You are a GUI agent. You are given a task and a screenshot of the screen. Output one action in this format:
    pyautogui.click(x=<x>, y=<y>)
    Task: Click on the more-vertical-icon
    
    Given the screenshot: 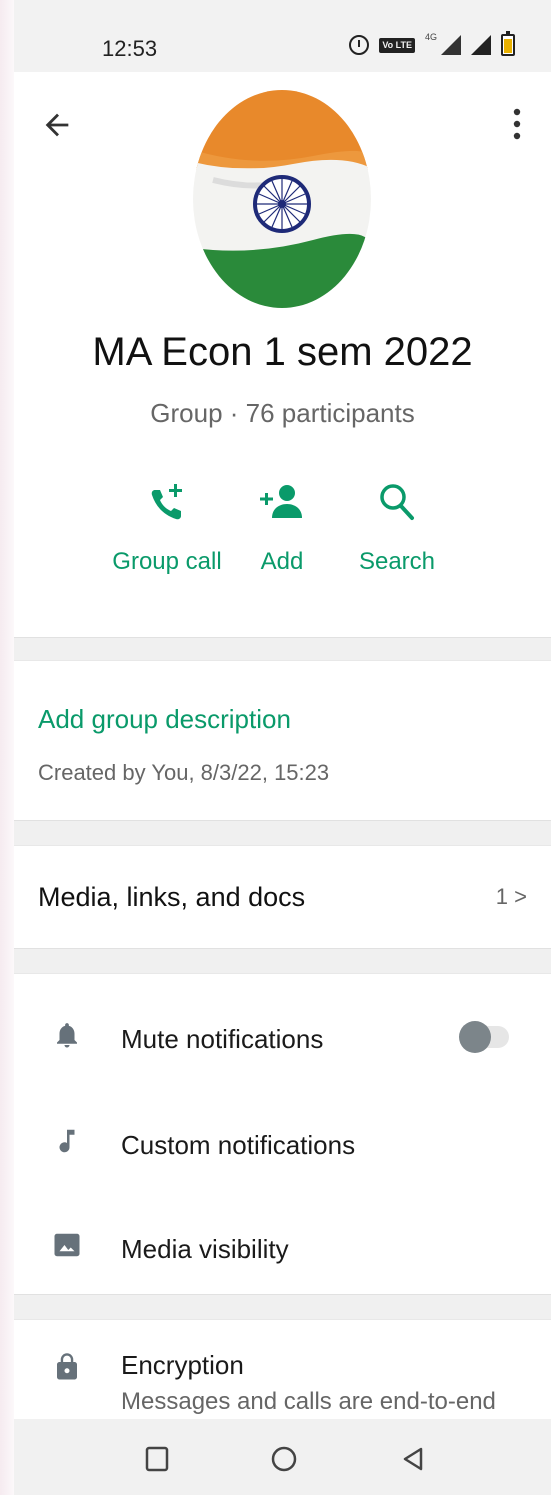 What is the action you would take?
    pyautogui.click(x=517, y=124)
    